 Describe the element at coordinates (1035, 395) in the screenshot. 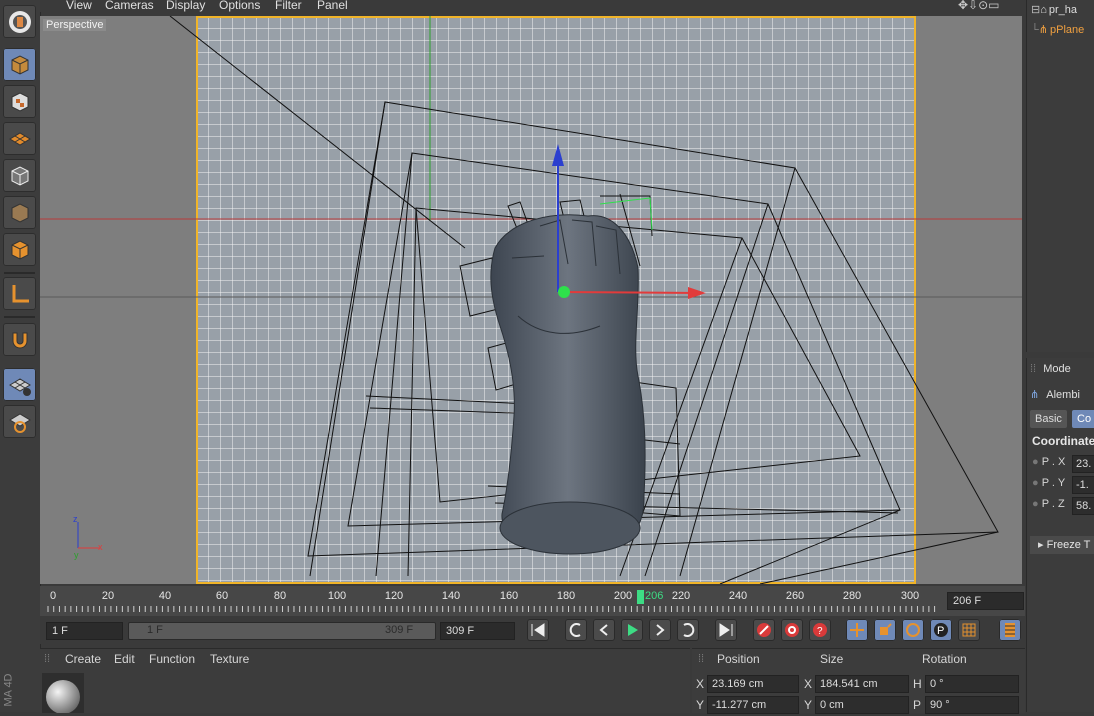

I see `alembic-object-icon: ⋔` at that location.